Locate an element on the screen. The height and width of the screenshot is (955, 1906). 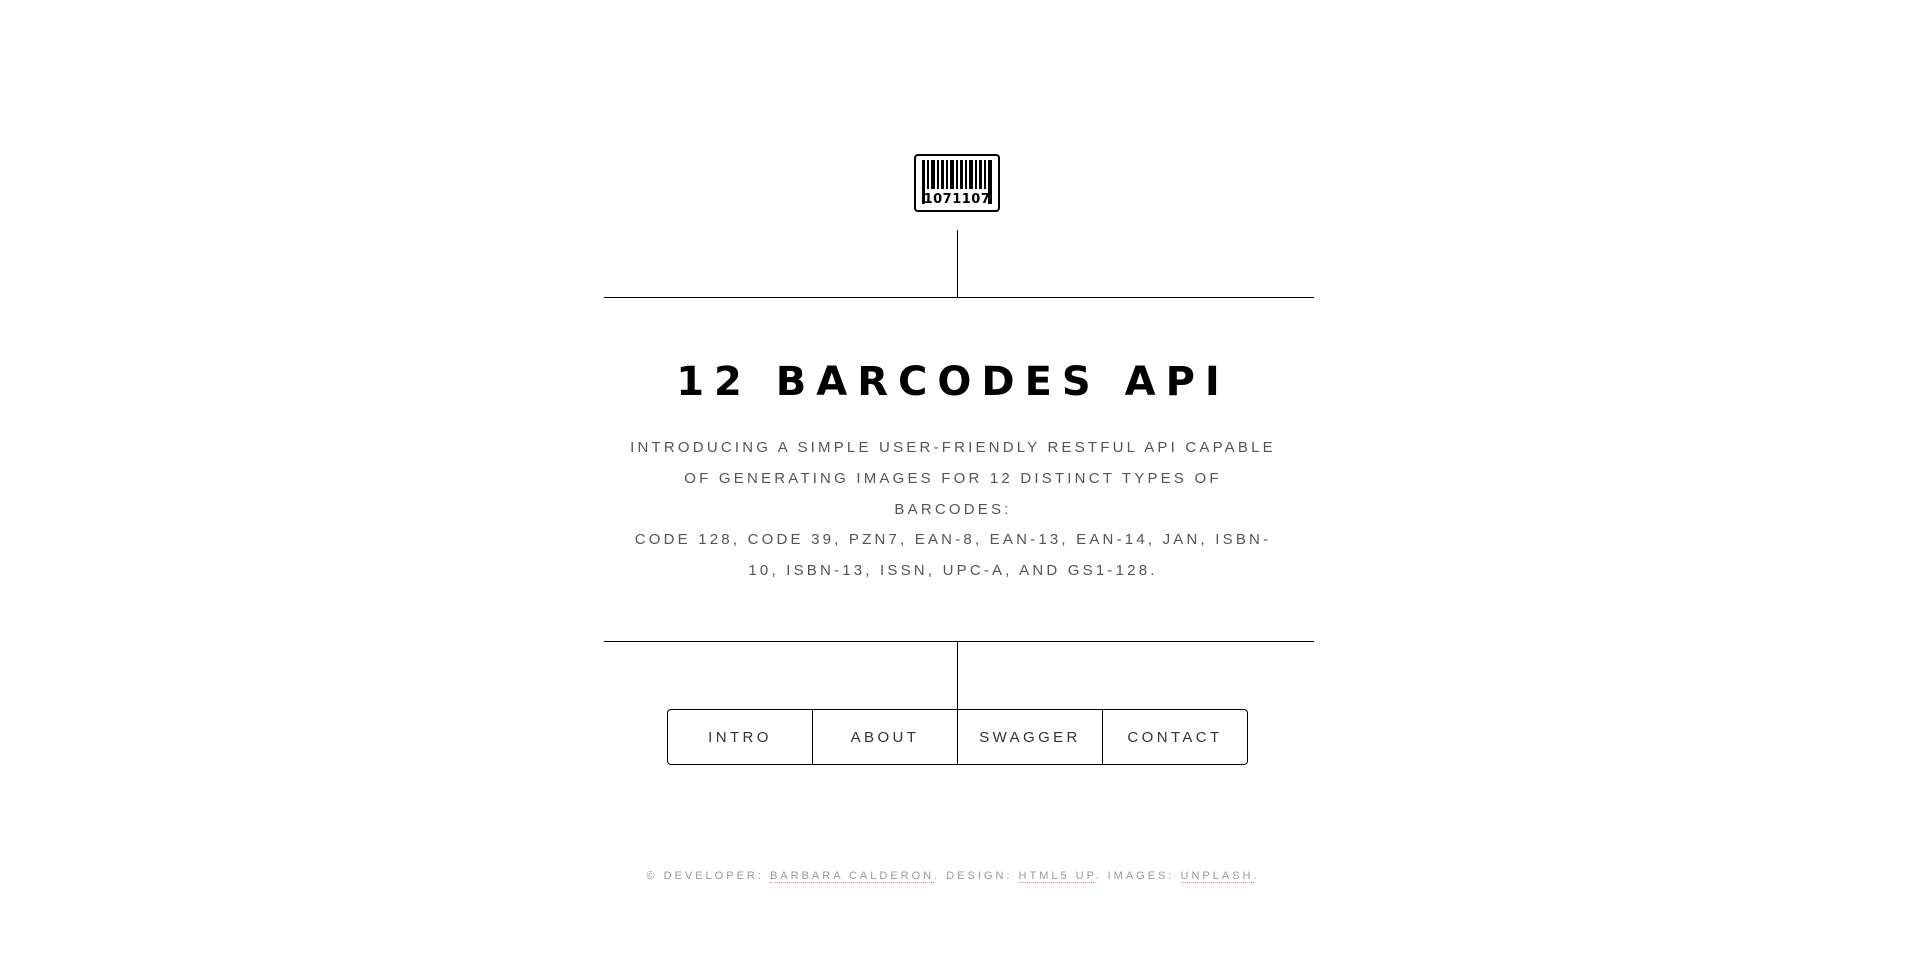
barcode-icon: 1071107 is located at coordinates (957, 183).